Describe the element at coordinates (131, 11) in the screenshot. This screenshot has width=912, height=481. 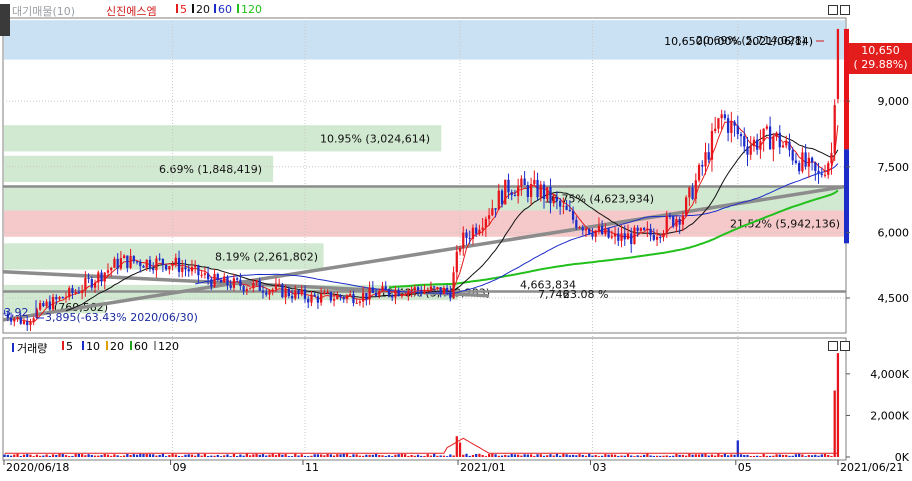
I see `stock-name-label: 신진에스엠` at that location.